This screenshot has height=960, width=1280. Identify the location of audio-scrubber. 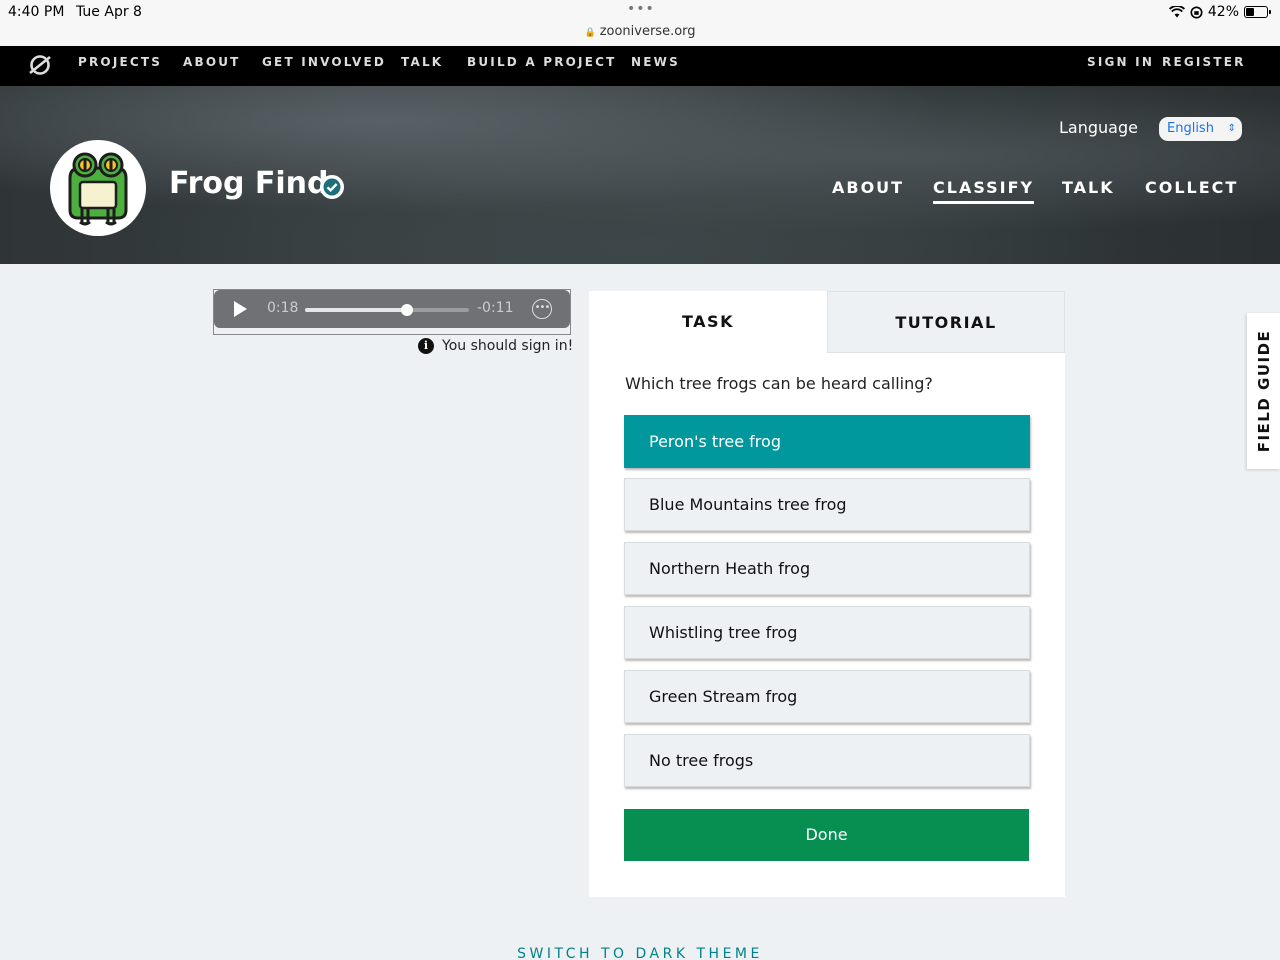
(387, 310).